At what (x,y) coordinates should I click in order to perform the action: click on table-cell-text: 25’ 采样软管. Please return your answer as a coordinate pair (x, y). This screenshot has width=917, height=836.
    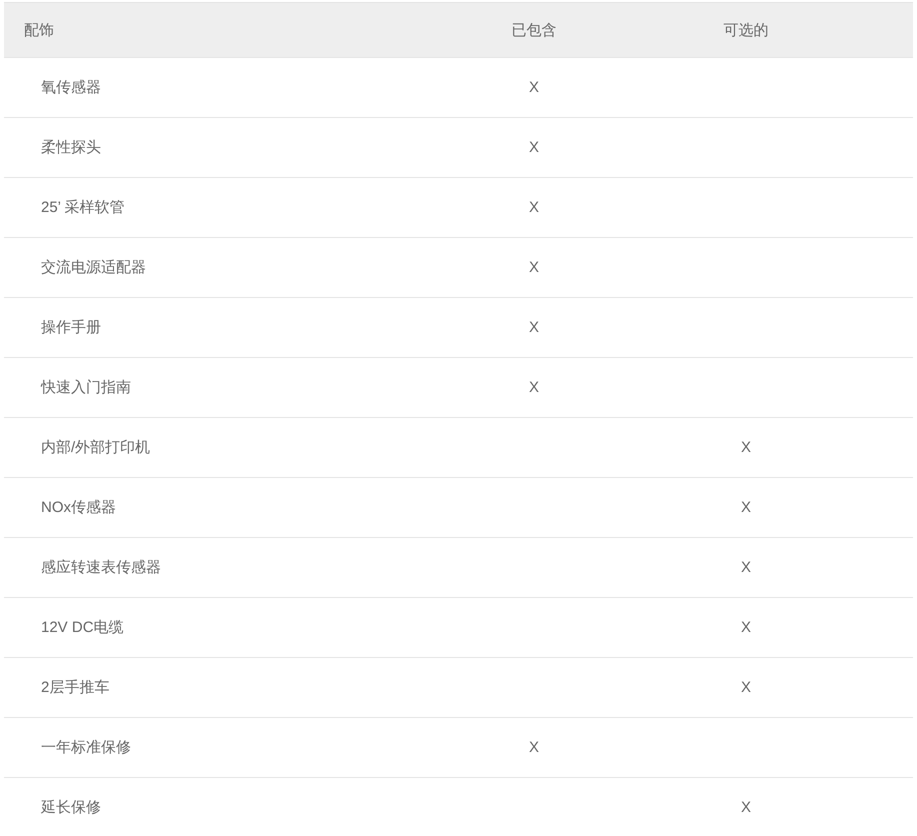
    Looking at the image, I should click on (82, 207).